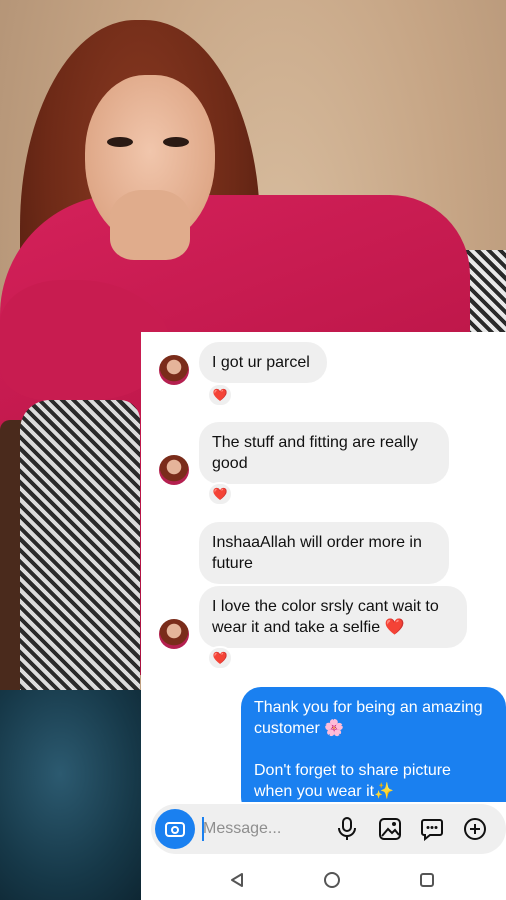 The width and height of the screenshot is (506, 900). I want to click on photo-hand, so click(150, 225).